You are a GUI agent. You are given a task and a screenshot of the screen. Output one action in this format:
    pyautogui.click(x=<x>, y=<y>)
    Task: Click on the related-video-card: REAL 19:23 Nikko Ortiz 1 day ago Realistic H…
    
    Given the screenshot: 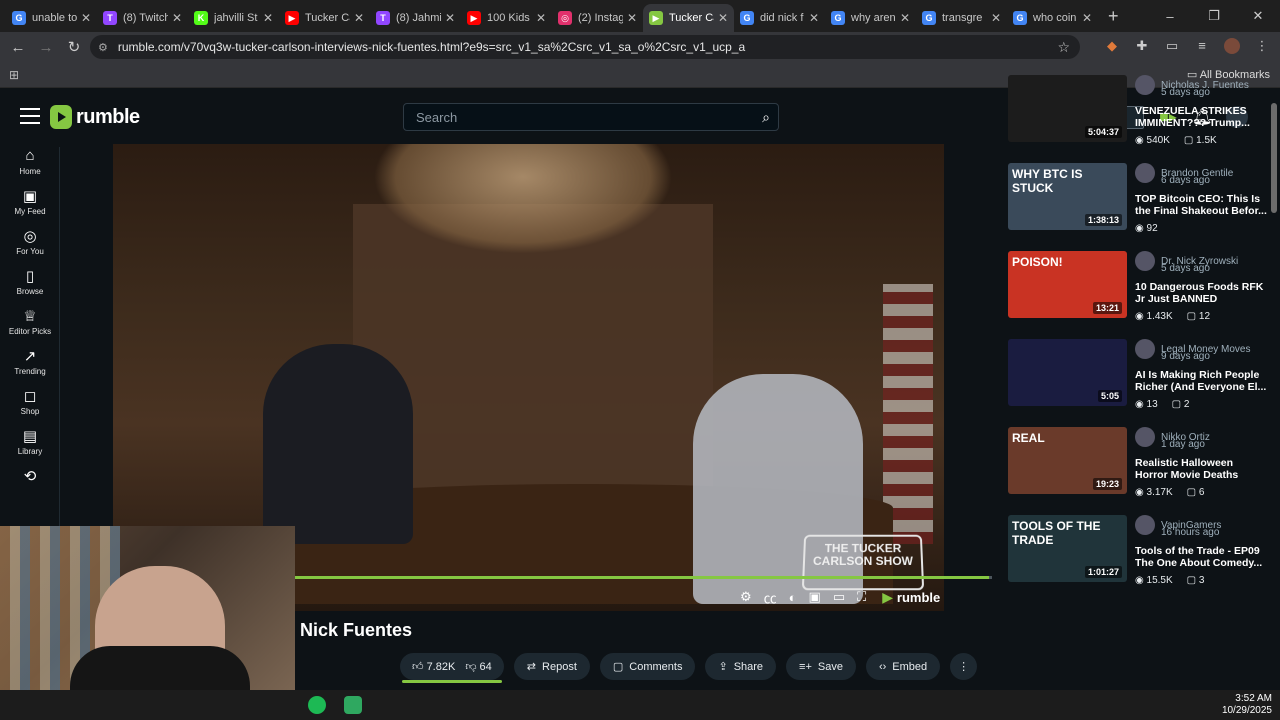 What is the action you would take?
    pyautogui.click(x=1138, y=471)
    